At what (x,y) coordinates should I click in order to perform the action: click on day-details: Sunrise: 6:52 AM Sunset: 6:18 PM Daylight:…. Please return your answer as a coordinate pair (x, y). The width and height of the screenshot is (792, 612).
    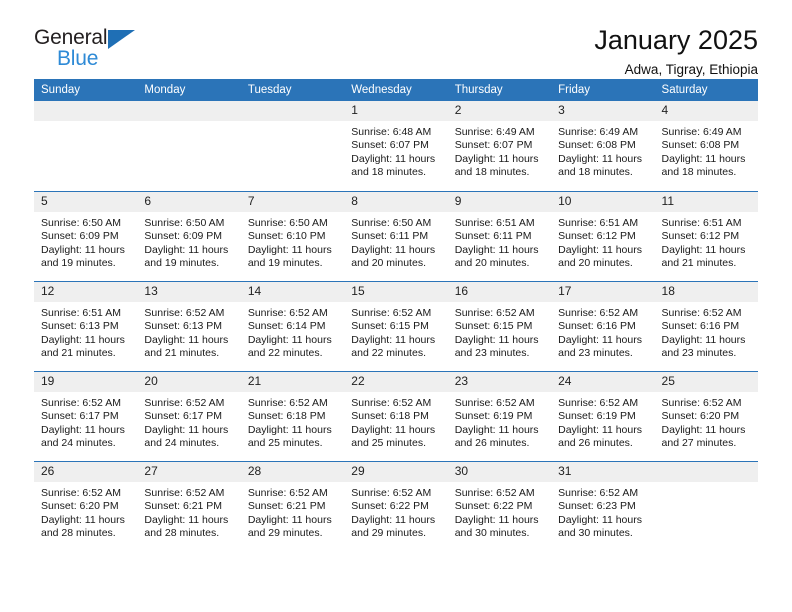
    Looking at the image, I should click on (395, 421).